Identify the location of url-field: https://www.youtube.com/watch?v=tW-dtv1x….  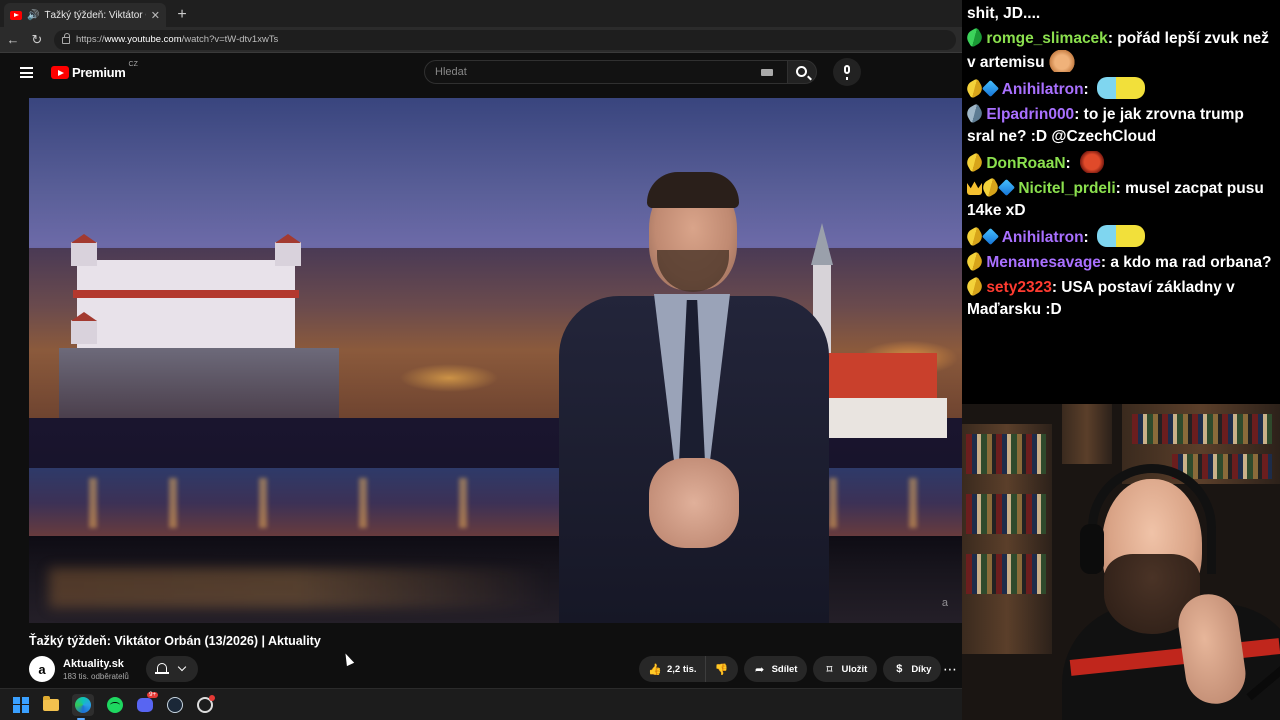
(505, 39).